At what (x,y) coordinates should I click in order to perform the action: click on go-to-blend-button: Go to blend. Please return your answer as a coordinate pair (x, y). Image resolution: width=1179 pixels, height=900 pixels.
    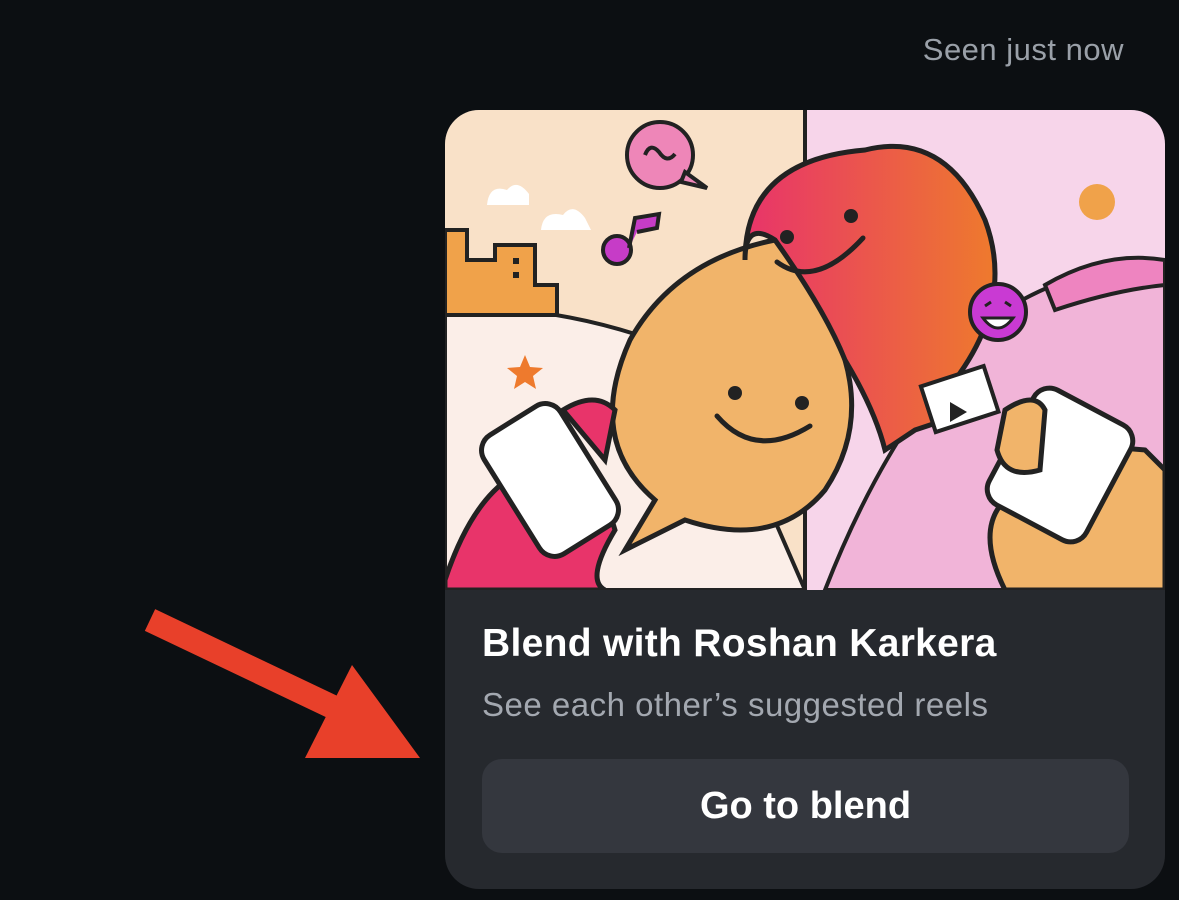
    Looking at the image, I should click on (805, 806).